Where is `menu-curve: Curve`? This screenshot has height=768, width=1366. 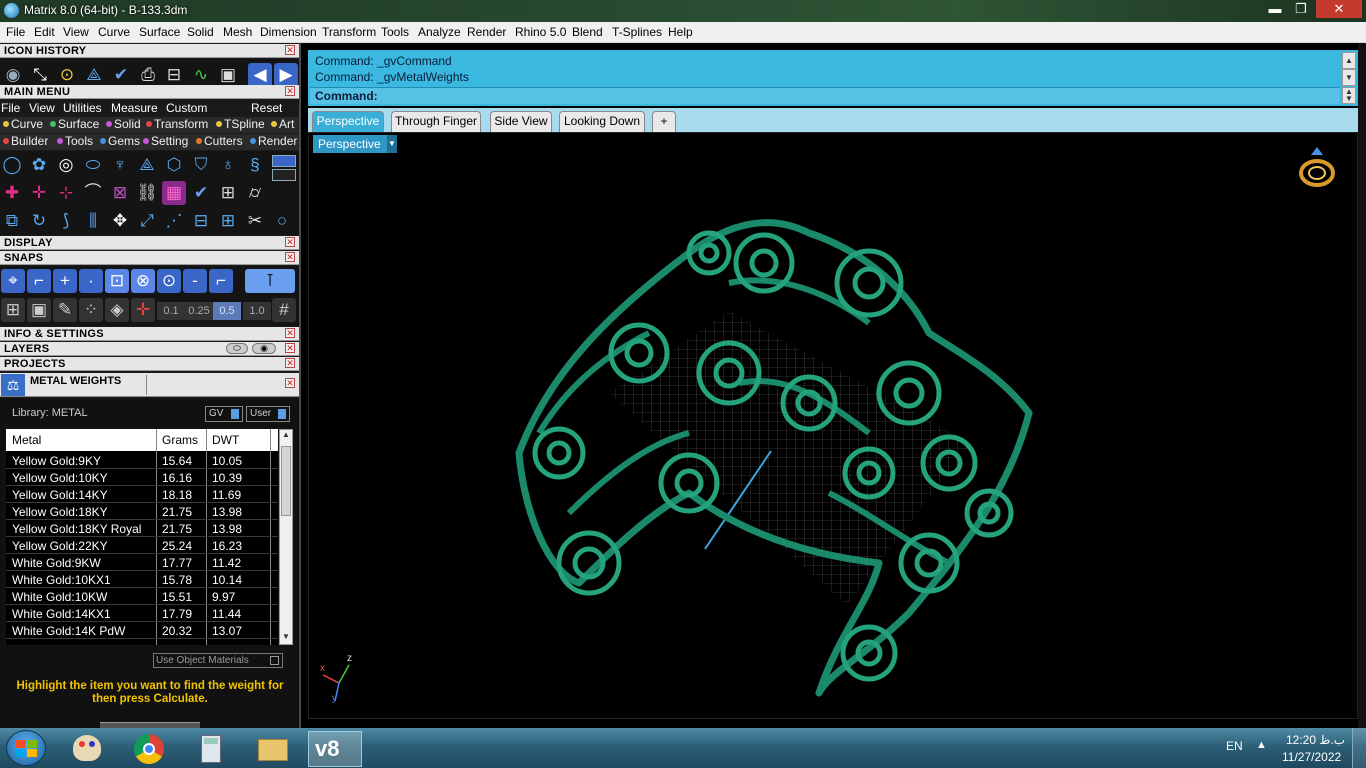 menu-curve: Curve is located at coordinates (114, 32).